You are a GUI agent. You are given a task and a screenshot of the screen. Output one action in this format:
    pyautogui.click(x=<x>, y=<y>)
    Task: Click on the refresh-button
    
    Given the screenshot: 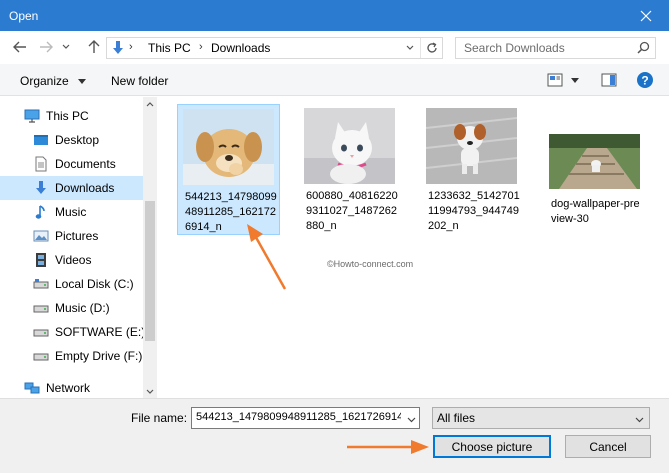 What is the action you would take?
    pyautogui.click(x=431, y=48)
    